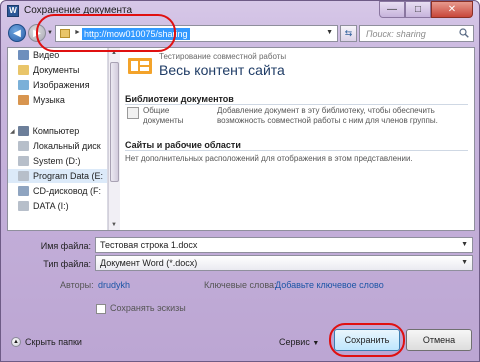 This screenshot has height=362, width=480. Describe the element at coordinates (367, 340) in the screenshot. I see `save-button: Сохранить` at that location.